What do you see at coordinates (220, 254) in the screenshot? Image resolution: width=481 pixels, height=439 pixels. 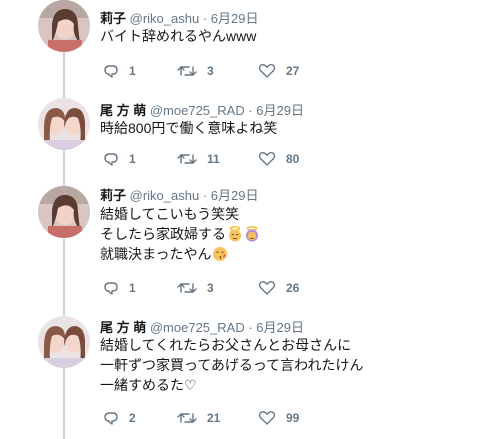 I see `kiss-emoji` at bounding box center [220, 254].